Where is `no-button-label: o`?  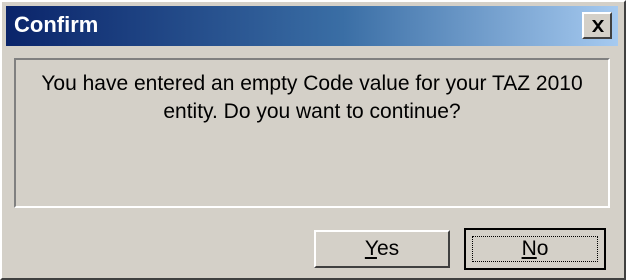
no-button-label: o is located at coordinates (542, 248).